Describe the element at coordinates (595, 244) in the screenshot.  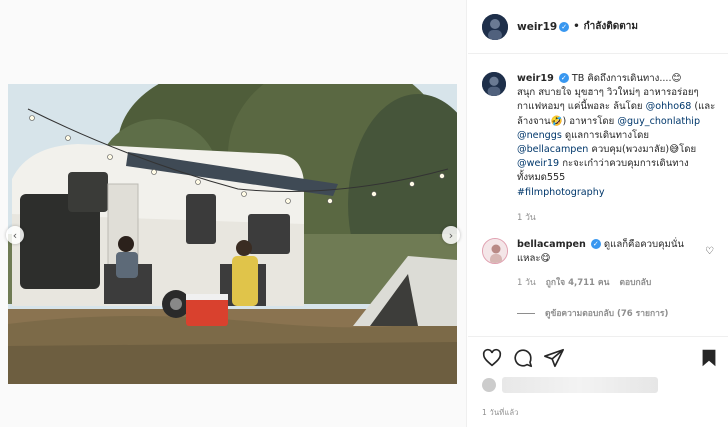
I see `commenter-verified-icon: ✓` at that location.